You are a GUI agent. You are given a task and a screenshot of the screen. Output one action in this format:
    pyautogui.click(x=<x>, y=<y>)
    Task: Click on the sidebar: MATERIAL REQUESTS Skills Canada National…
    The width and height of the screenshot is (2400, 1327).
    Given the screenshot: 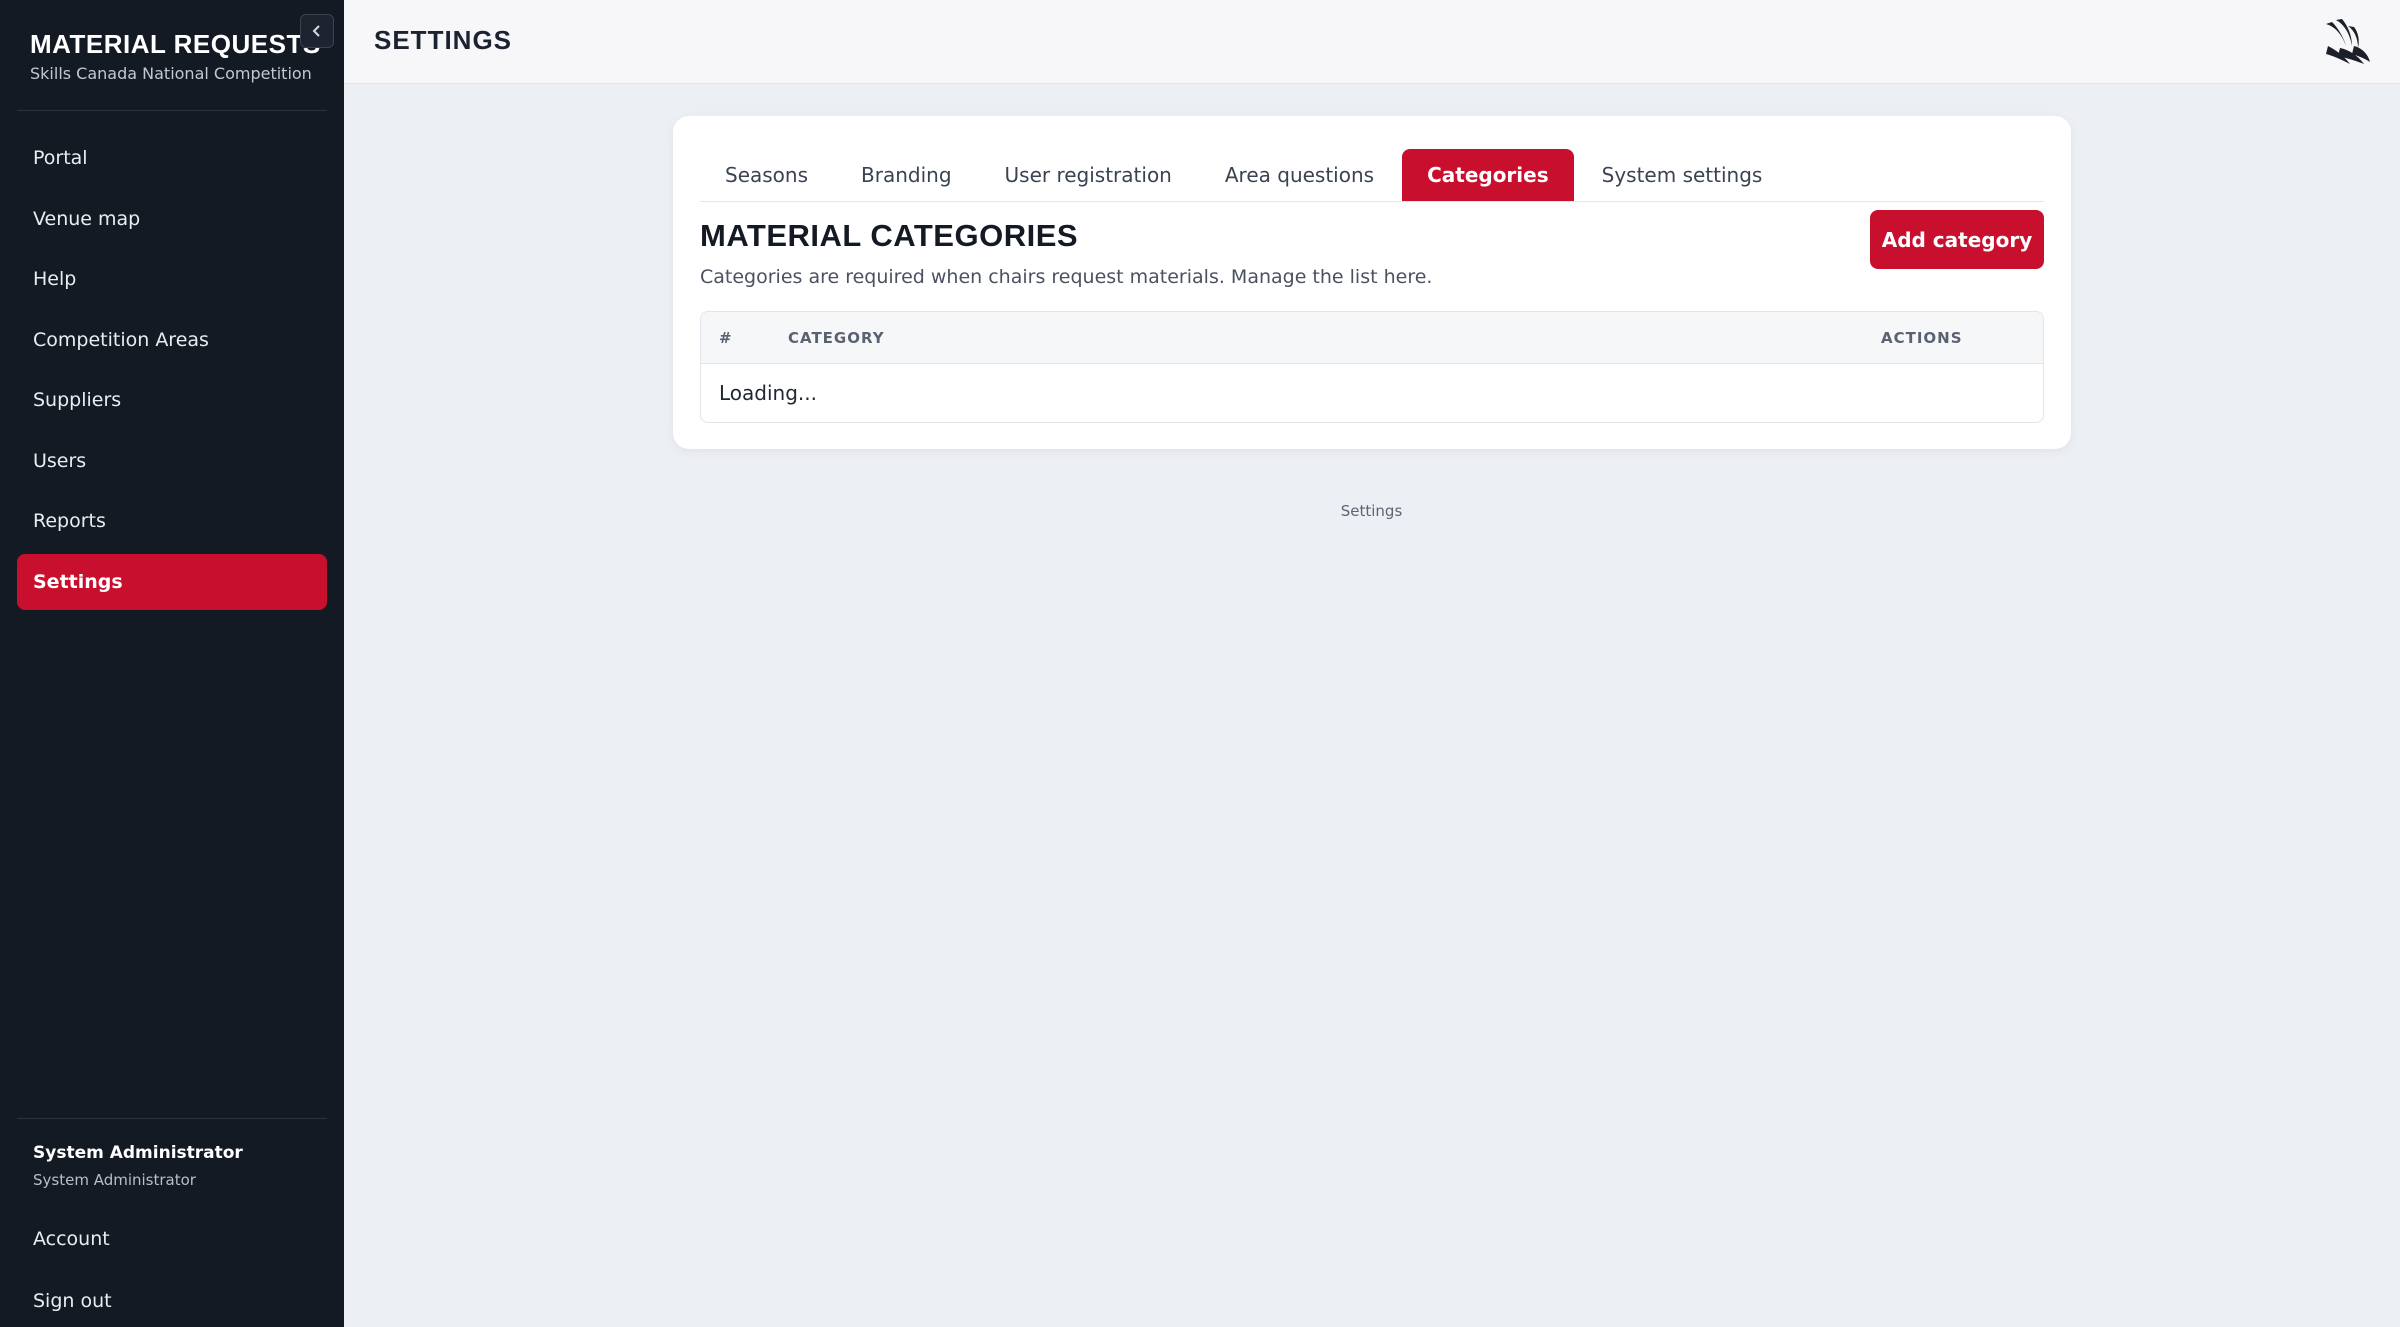 What is the action you would take?
    pyautogui.click(x=172, y=663)
    